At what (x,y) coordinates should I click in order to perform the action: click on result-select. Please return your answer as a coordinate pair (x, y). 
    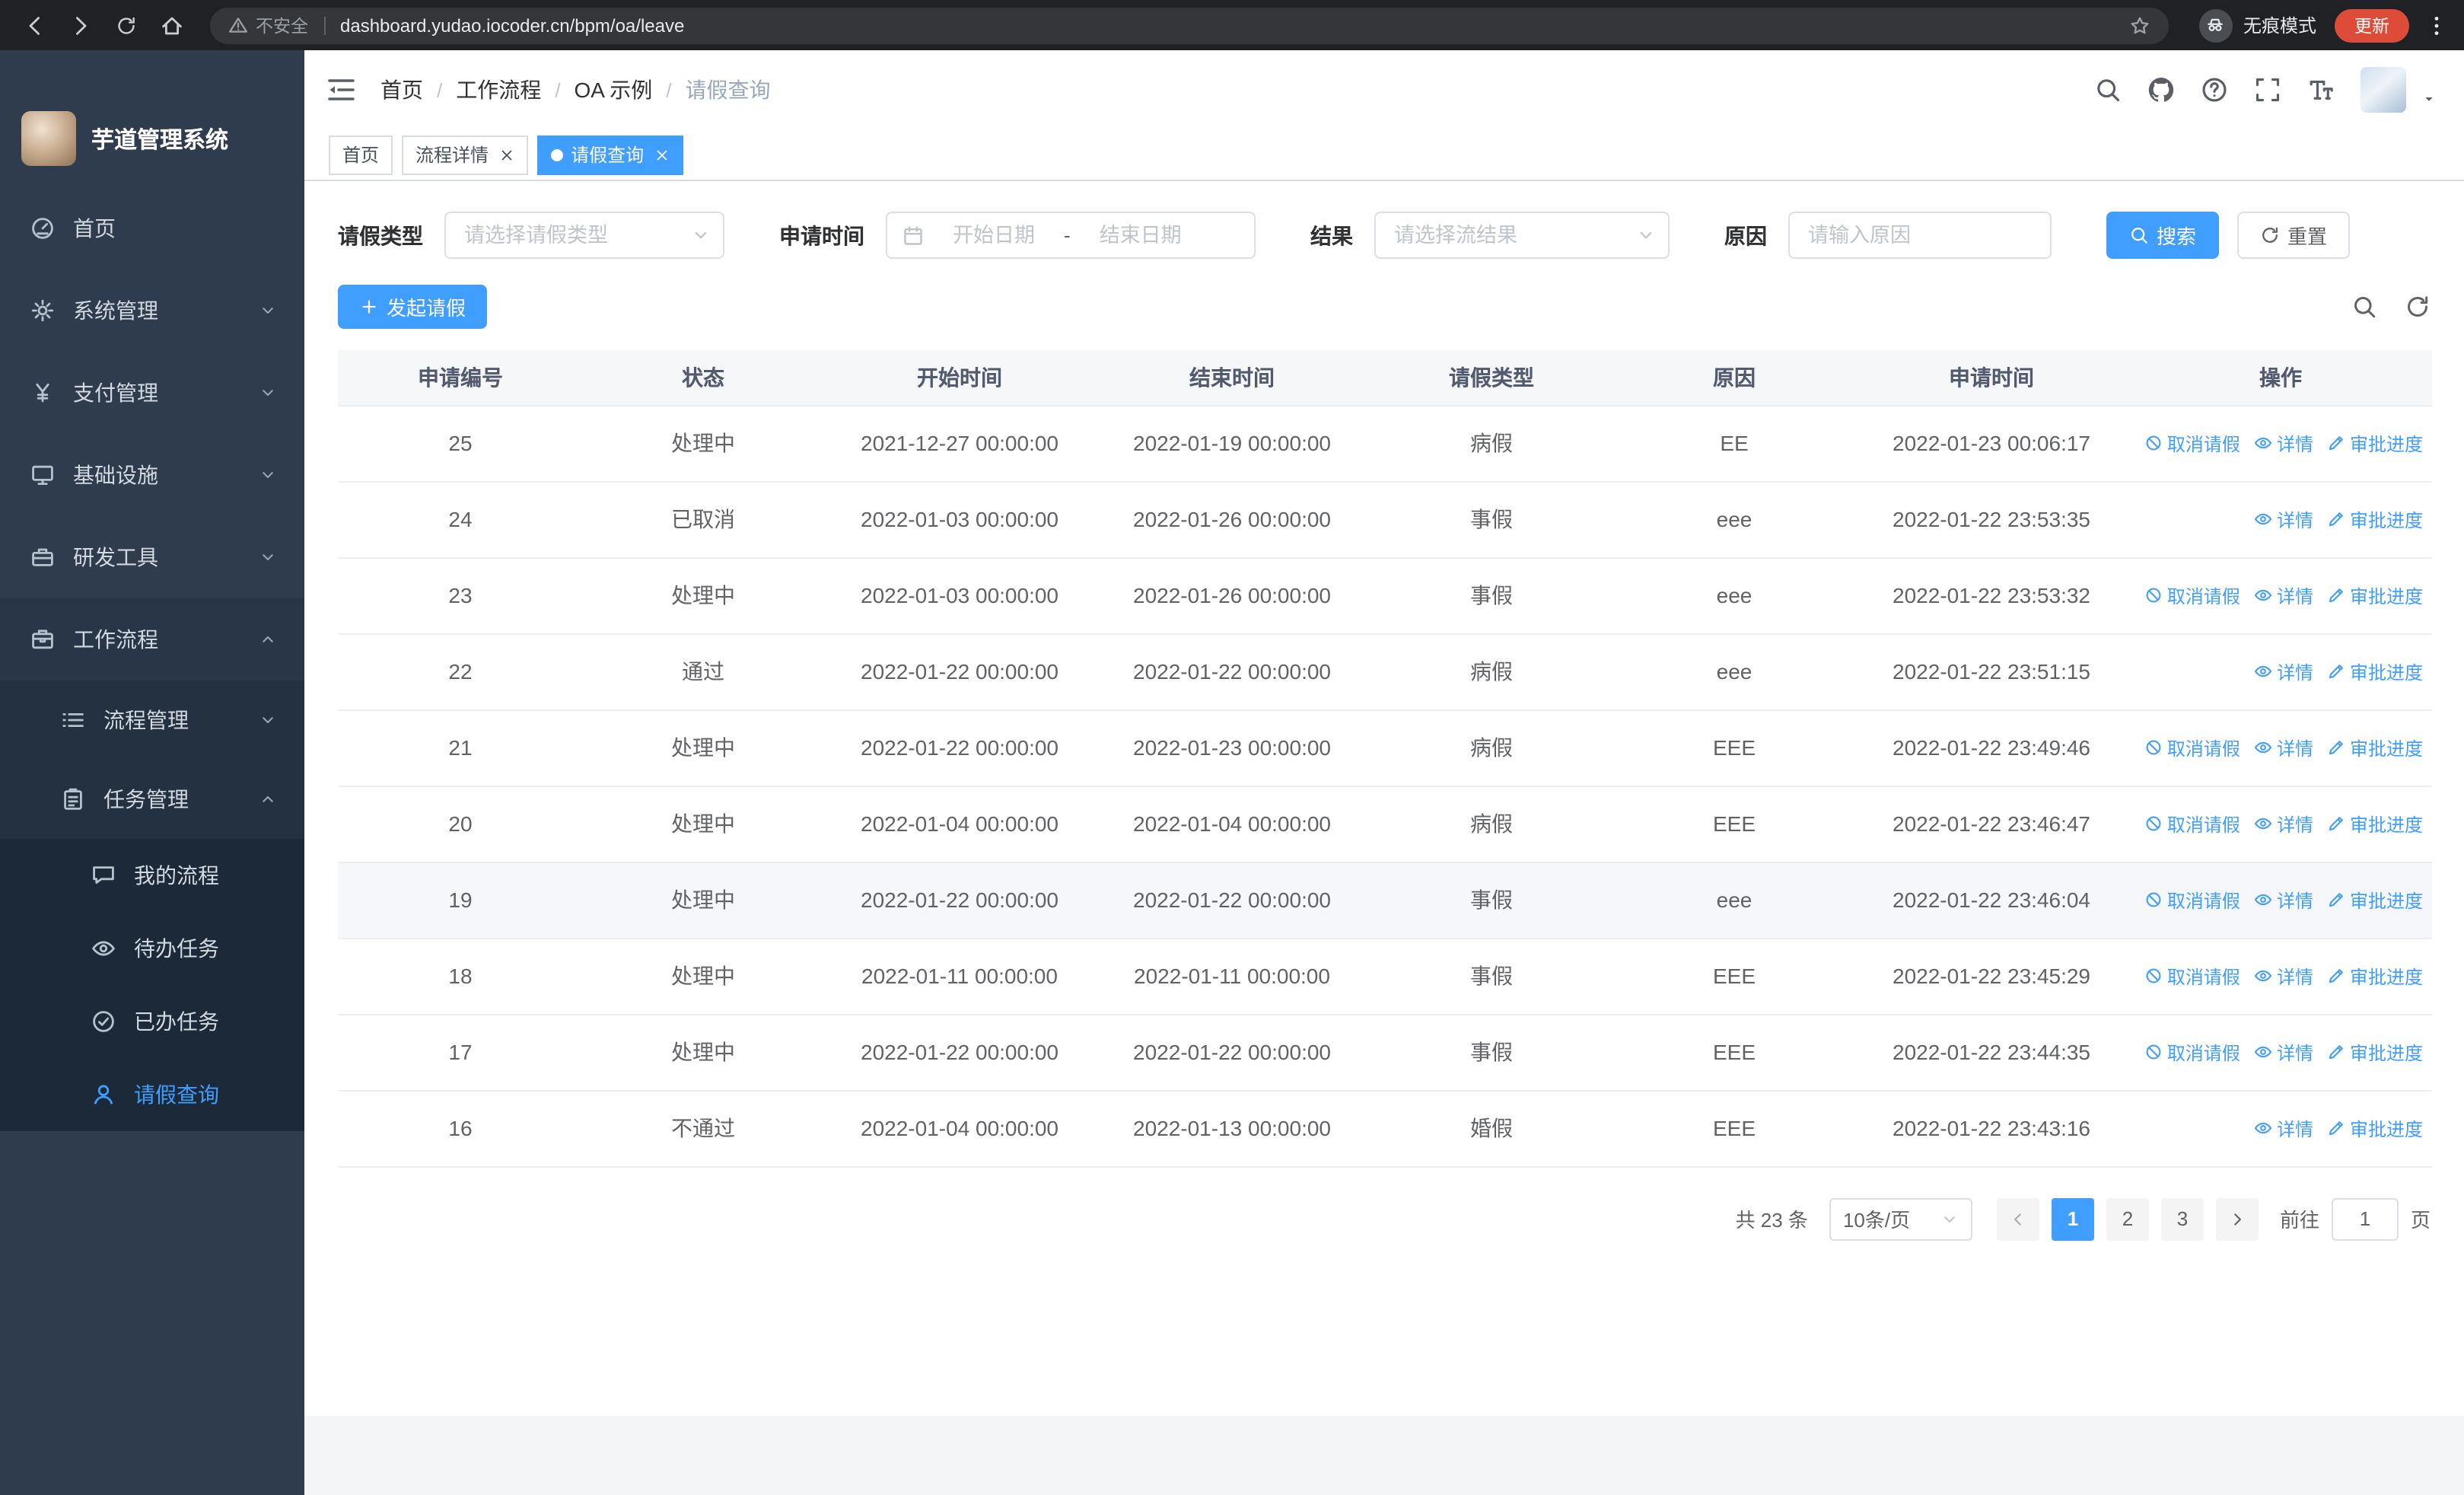
    Looking at the image, I should click on (1522, 235).